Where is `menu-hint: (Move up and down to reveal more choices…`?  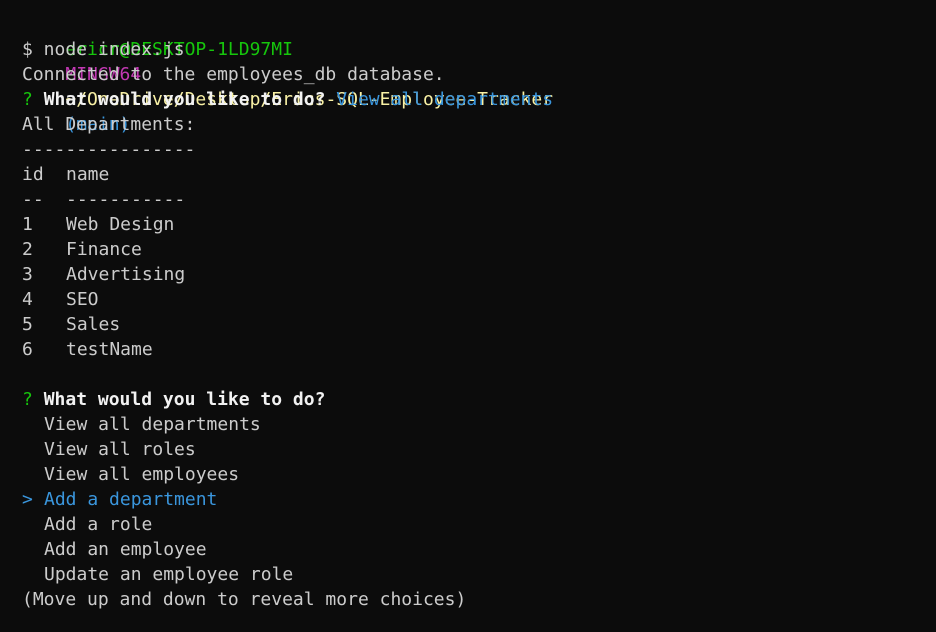
menu-hint: (Move up and down to reveal more choices… is located at coordinates (244, 599).